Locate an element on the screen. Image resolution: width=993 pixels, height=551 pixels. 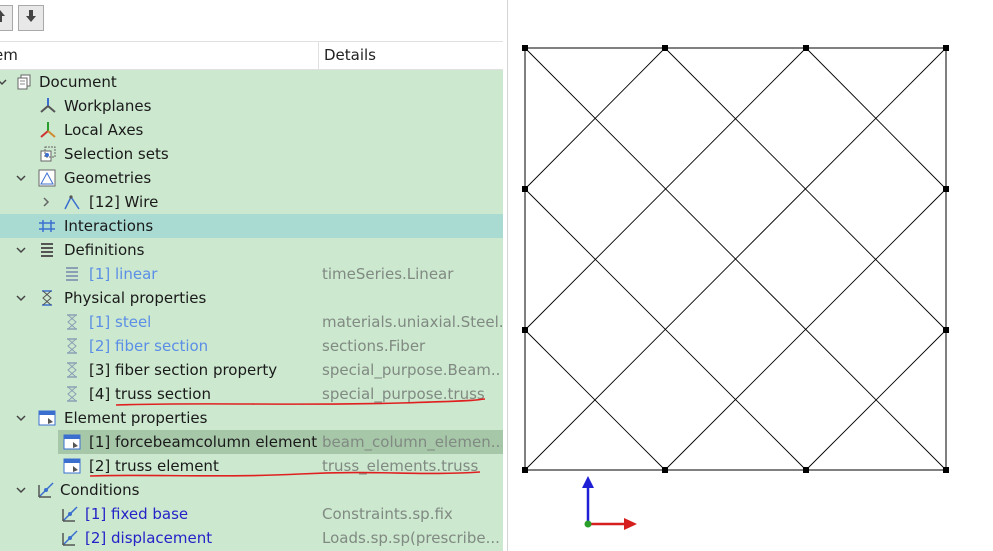
workplanes-icon is located at coordinates (48, 106).